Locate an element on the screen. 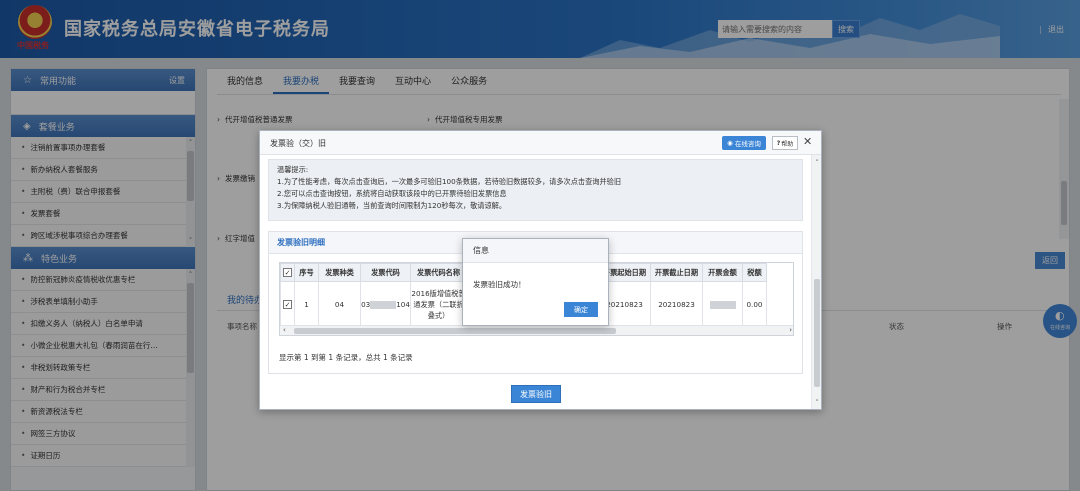 The height and width of the screenshot is (491, 1080). table-header: 序号 is located at coordinates (306, 272).